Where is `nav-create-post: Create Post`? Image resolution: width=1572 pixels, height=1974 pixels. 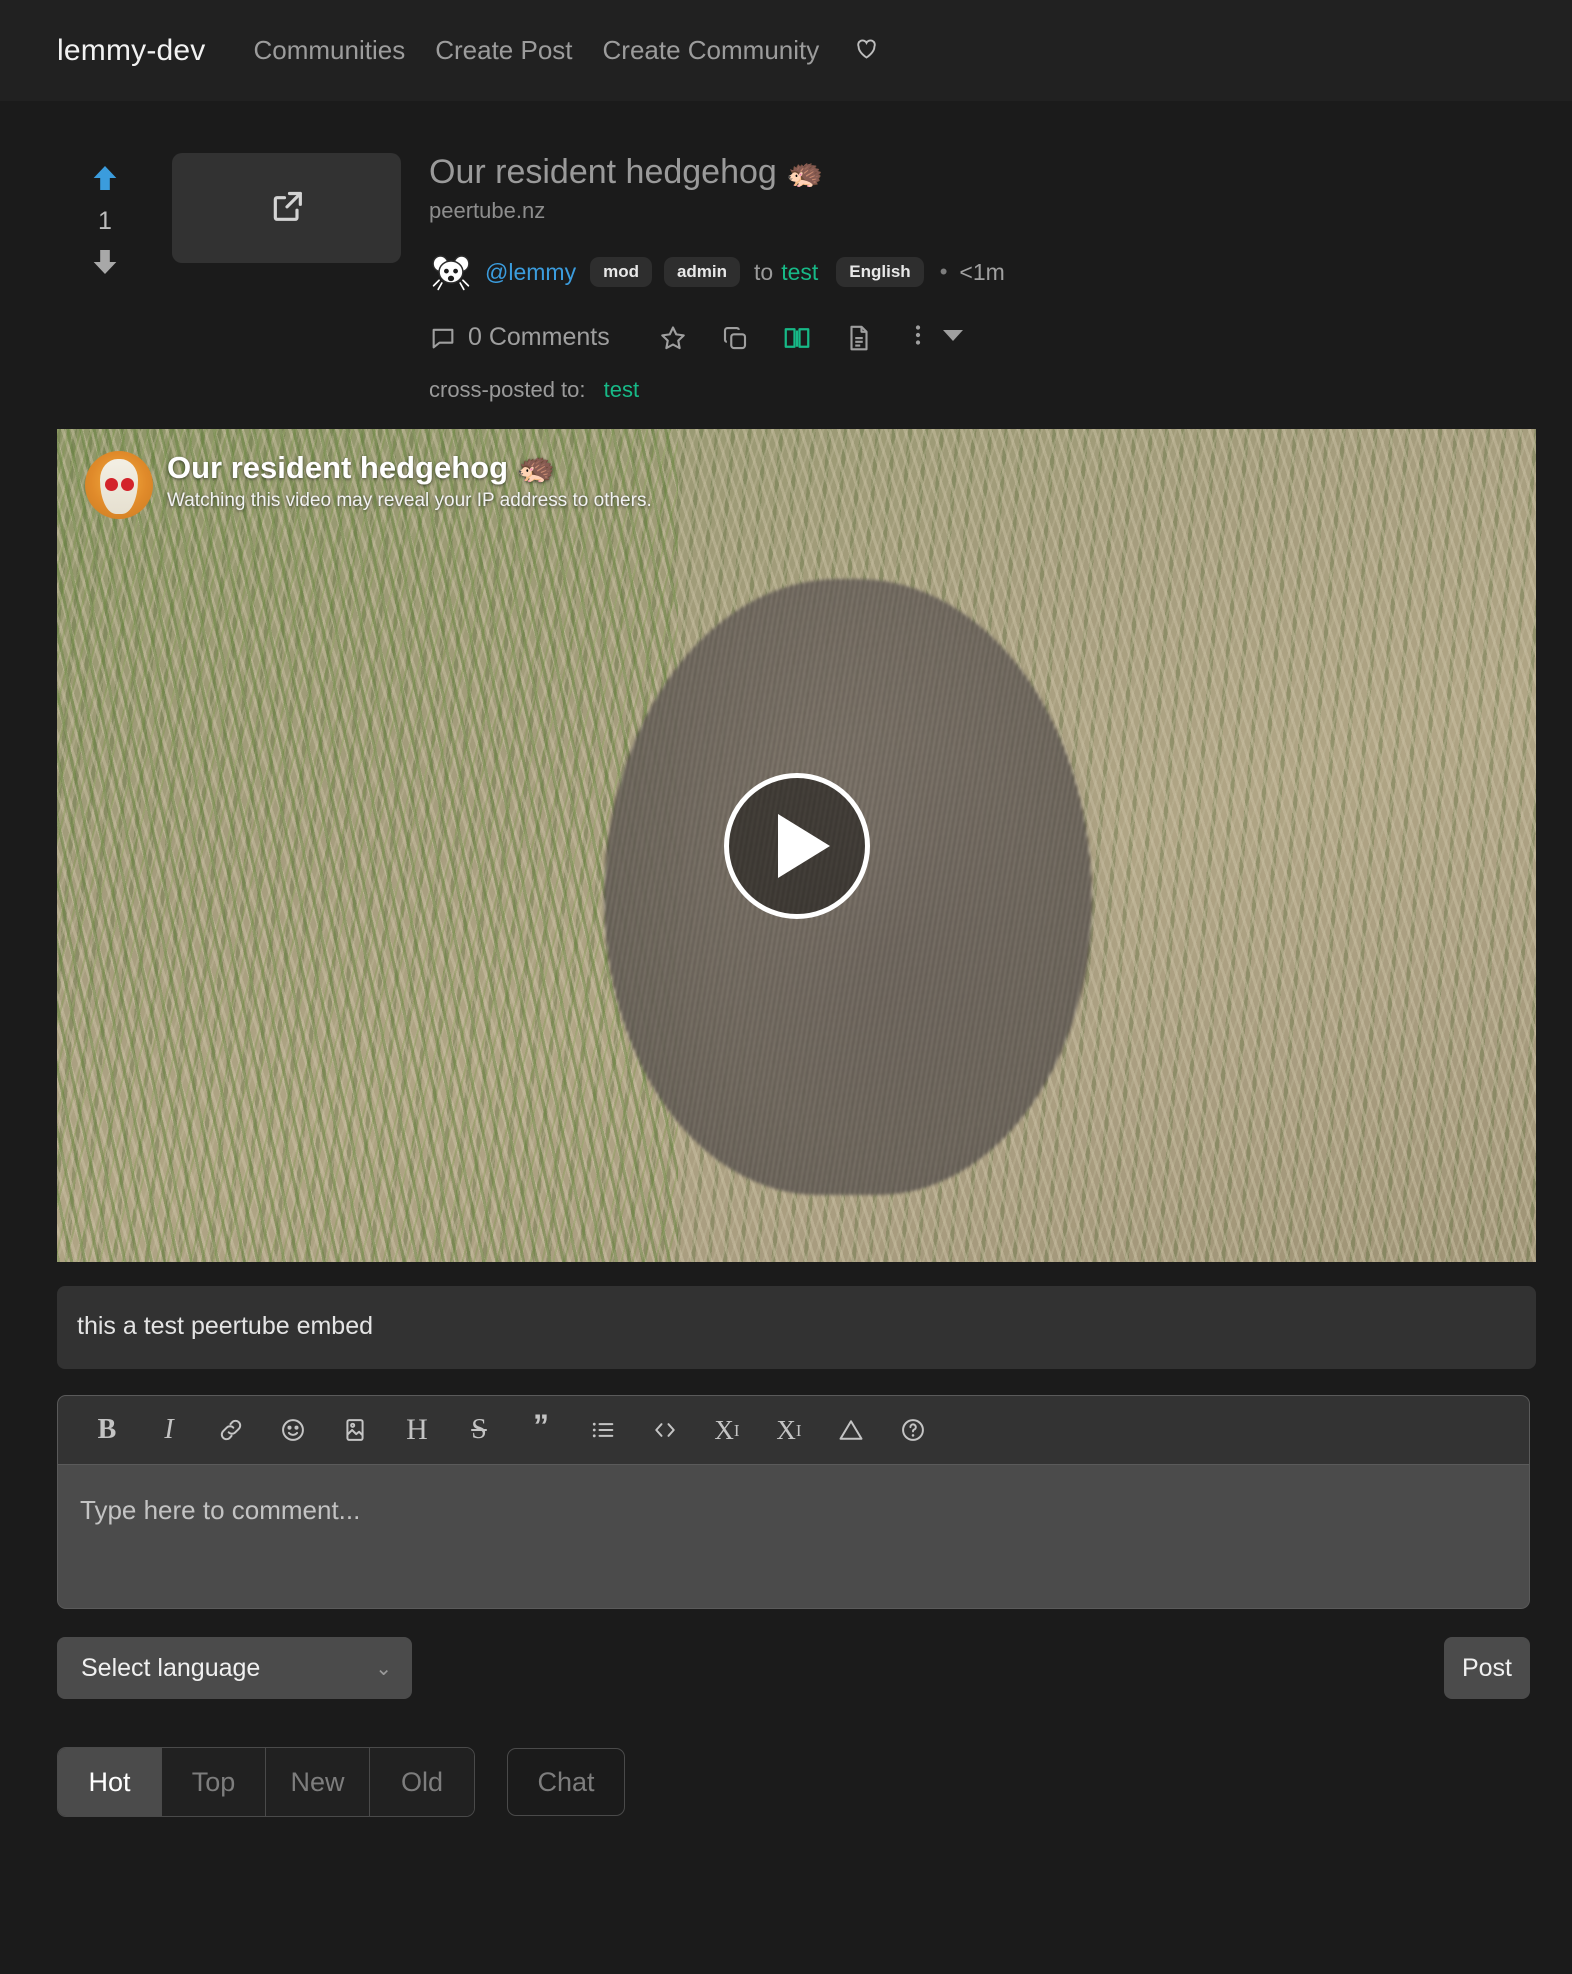
nav-create-post: Create Post is located at coordinates (503, 50).